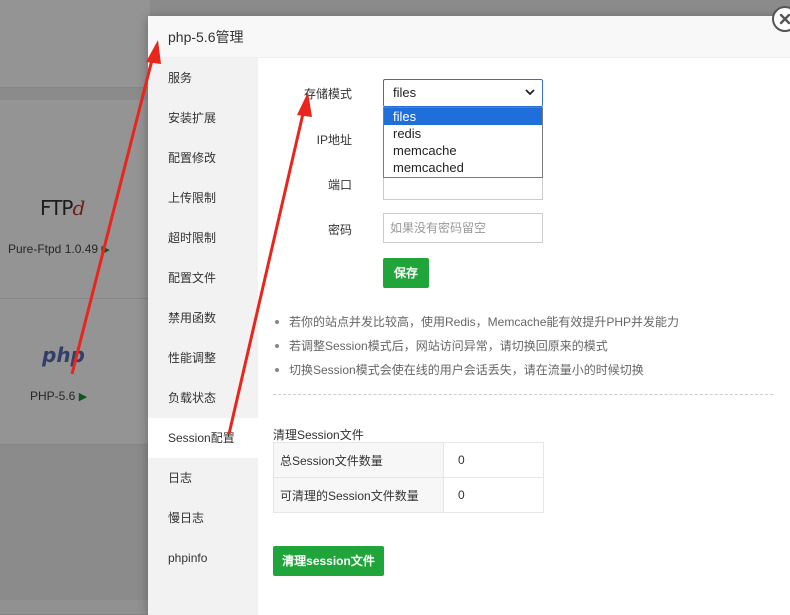 The image size is (790, 615). Describe the element at coordinates (203, 118) in the screenshot. I see `sidebar-item-install-extension: 安装扩展` at that location.